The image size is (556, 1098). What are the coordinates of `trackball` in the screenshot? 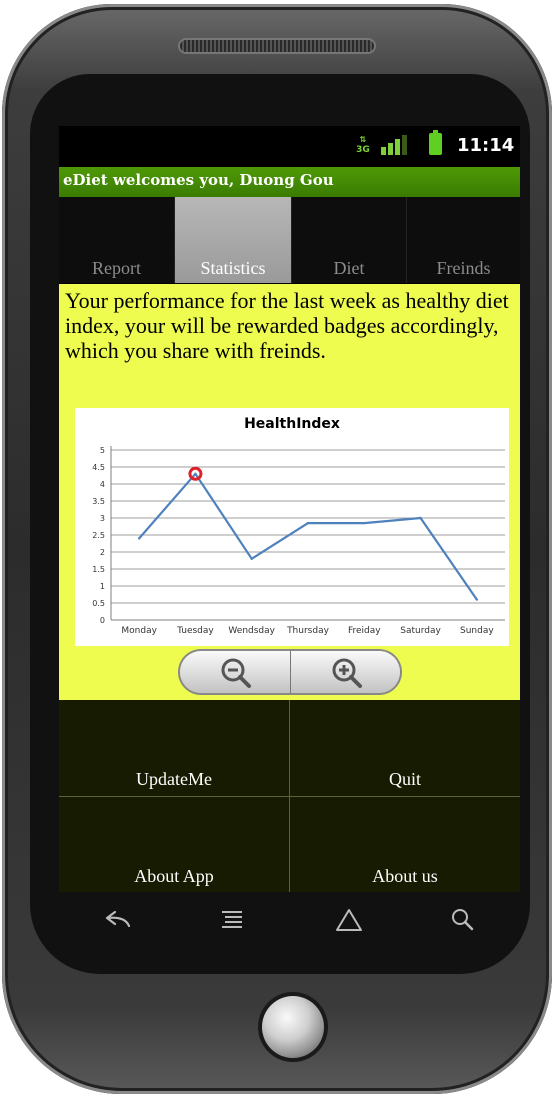 It's located at (293, 1027).